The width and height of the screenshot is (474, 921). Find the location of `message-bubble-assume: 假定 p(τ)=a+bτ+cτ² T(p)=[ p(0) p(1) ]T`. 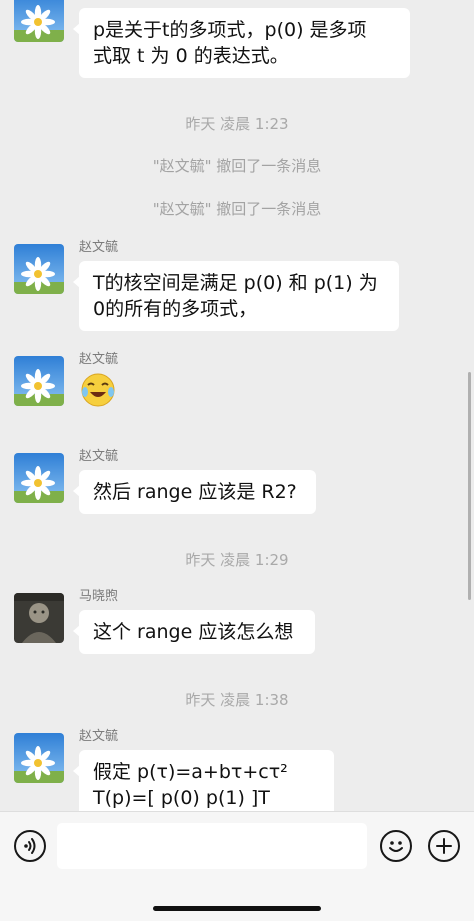

message-bubble-assume: 假定 p(τ)=a+bτ+cτ² T(p)=[ p(0) p(1) ]T is located at coordinates (203, 780).